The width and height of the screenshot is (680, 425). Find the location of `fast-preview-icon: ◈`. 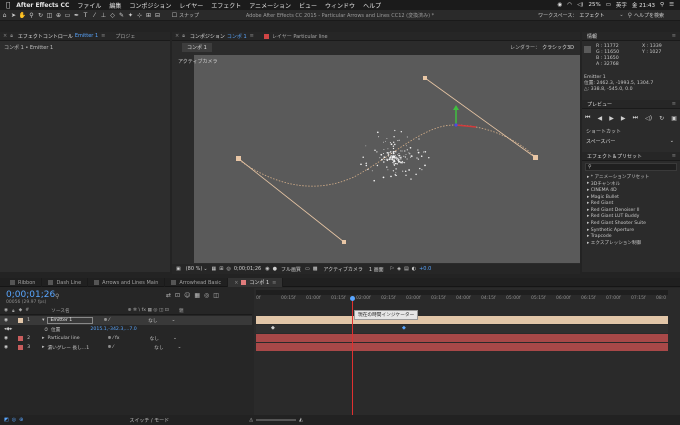

fast-preview-icon: ◈ is located at coordinates (399, 269).